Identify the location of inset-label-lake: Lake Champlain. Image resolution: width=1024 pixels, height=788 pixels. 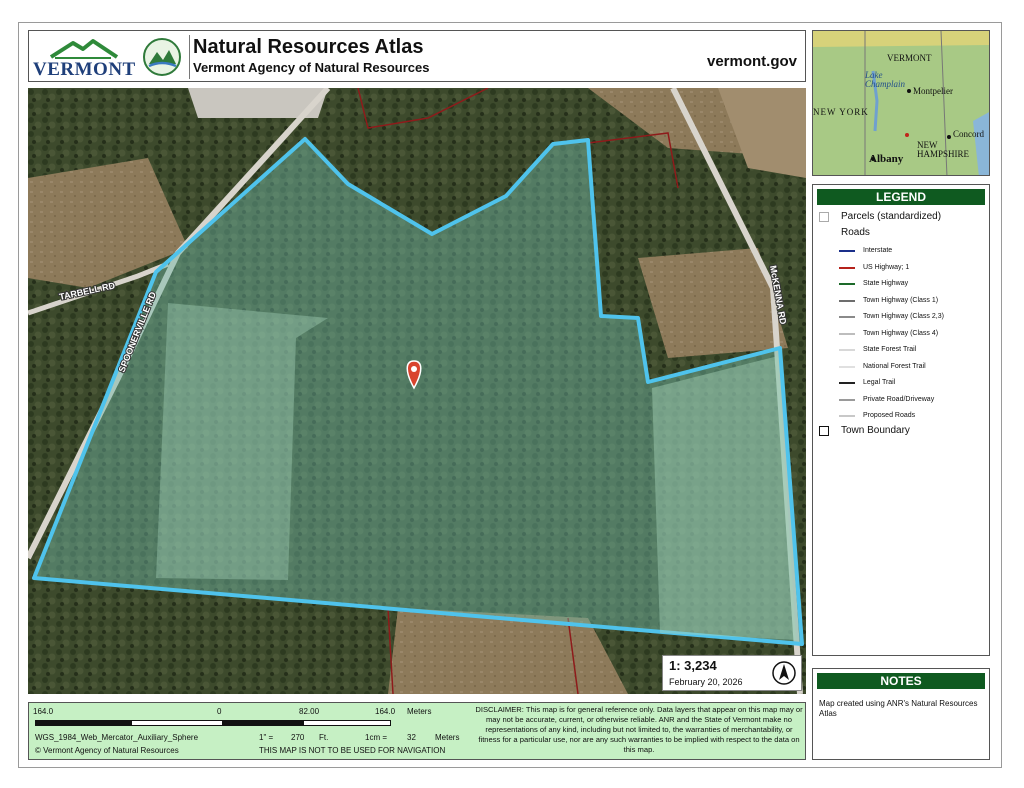
(885, 79).